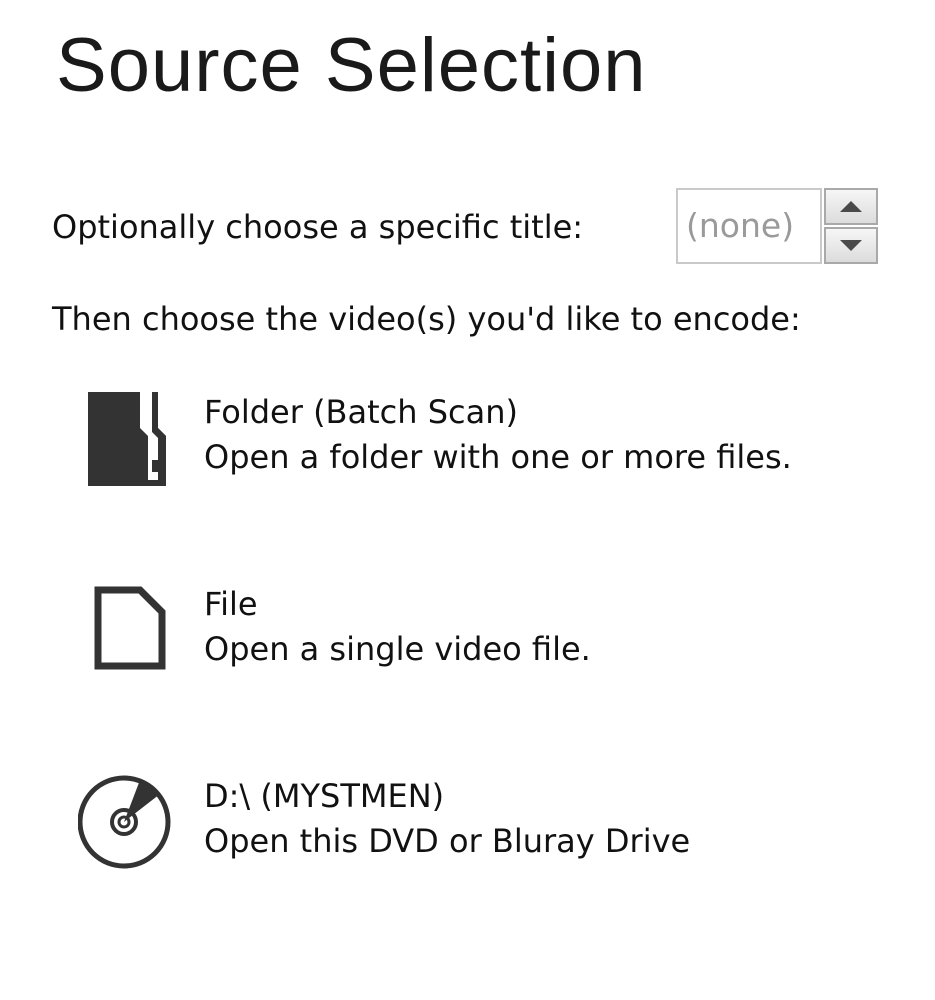  Describe the element at coordinates (231, 604) in the screenshot. I see `option-title: File` at that location.